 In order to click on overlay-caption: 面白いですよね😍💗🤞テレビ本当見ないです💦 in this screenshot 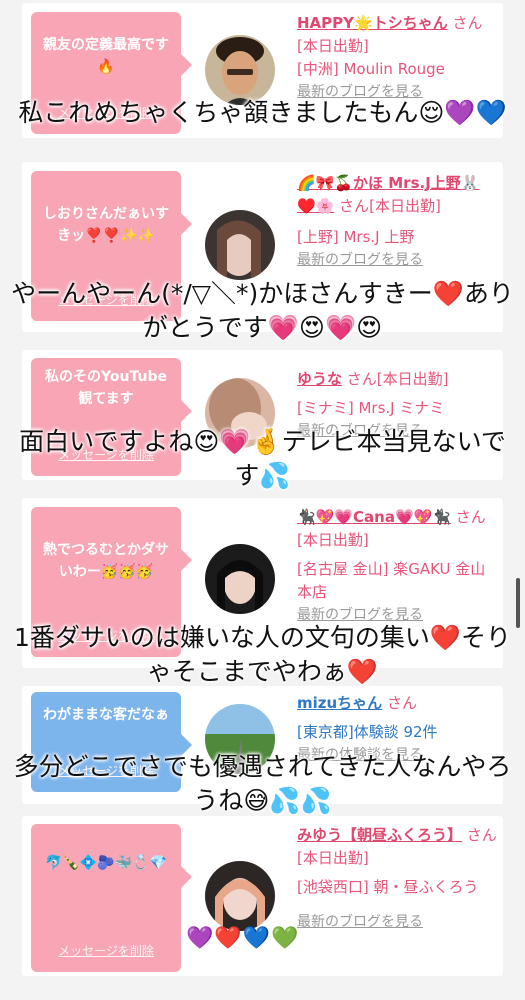, I will do `click(262, 458)`.